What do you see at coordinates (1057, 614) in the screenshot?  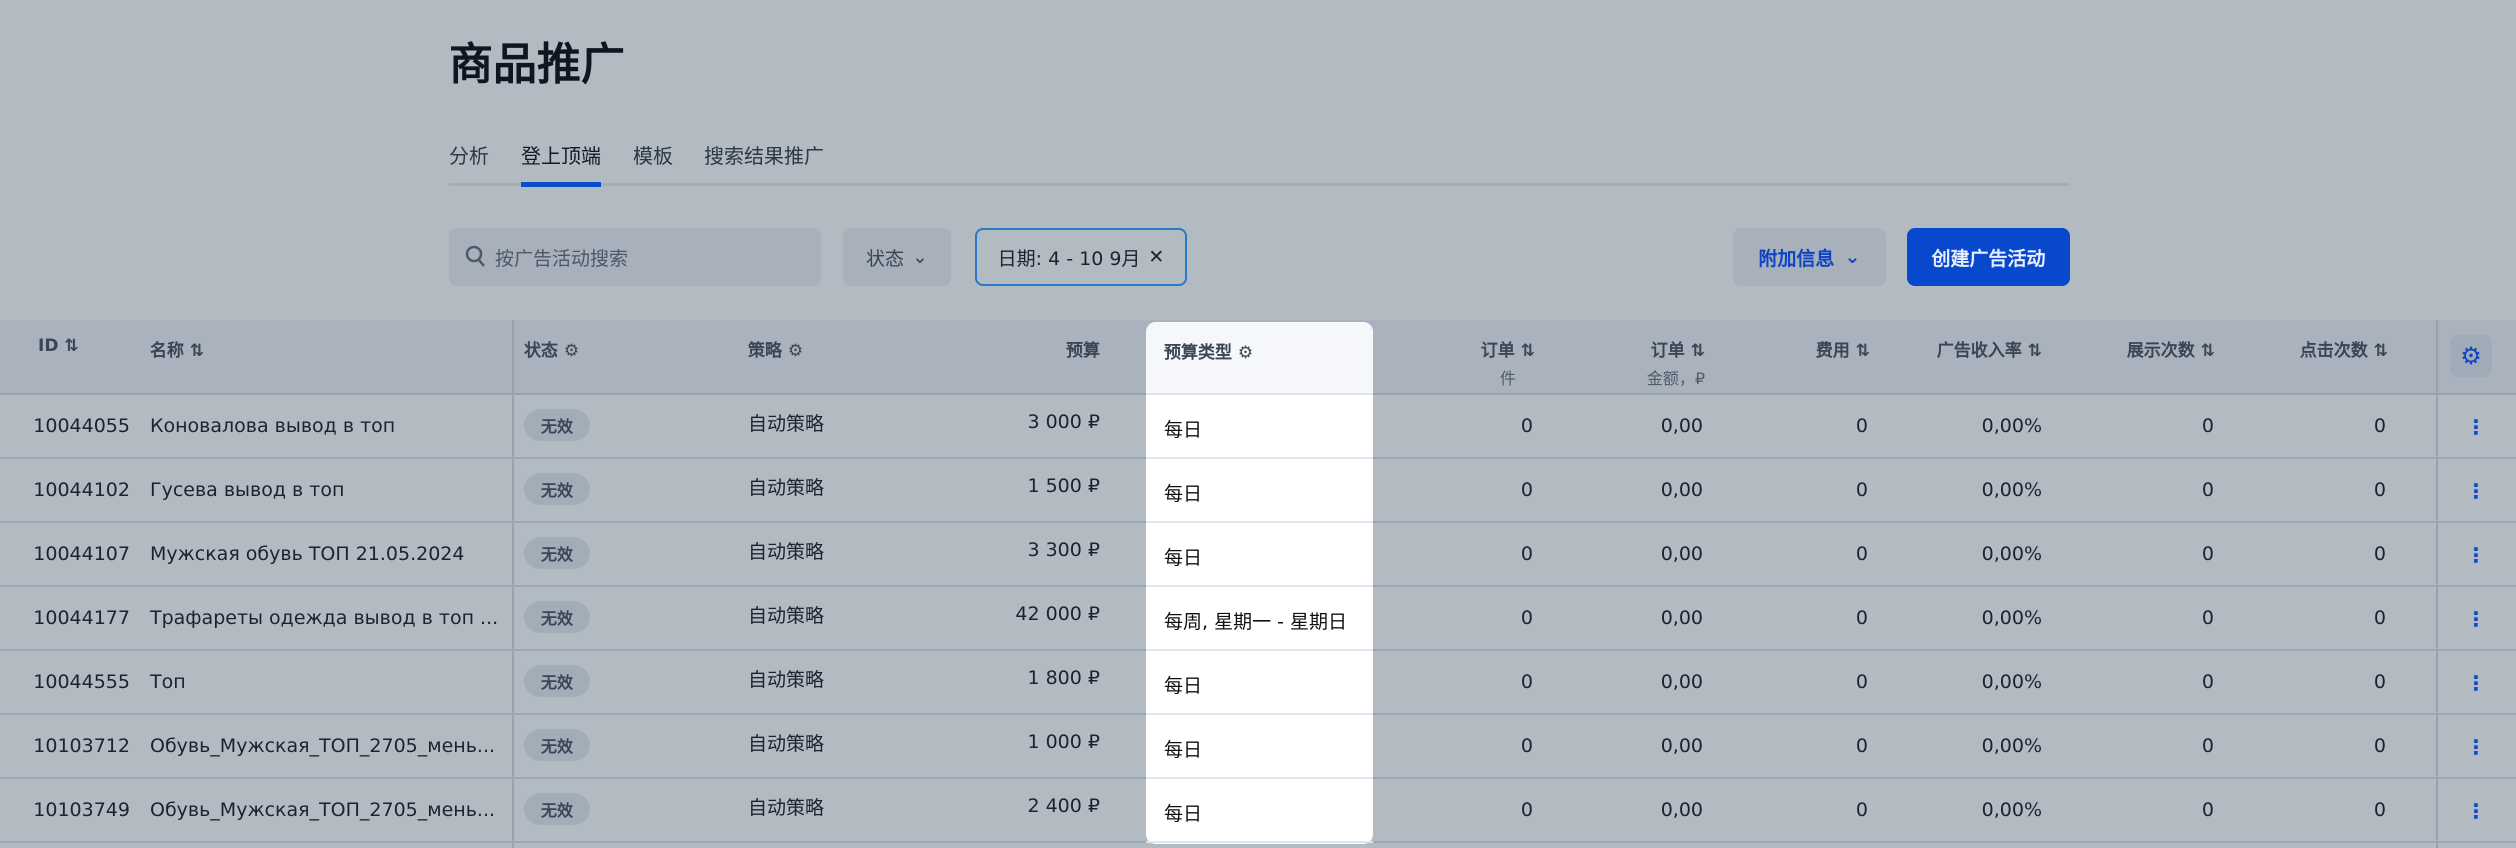 I see `budget: 42 000 ₽` at bounding box center [1057, 614].